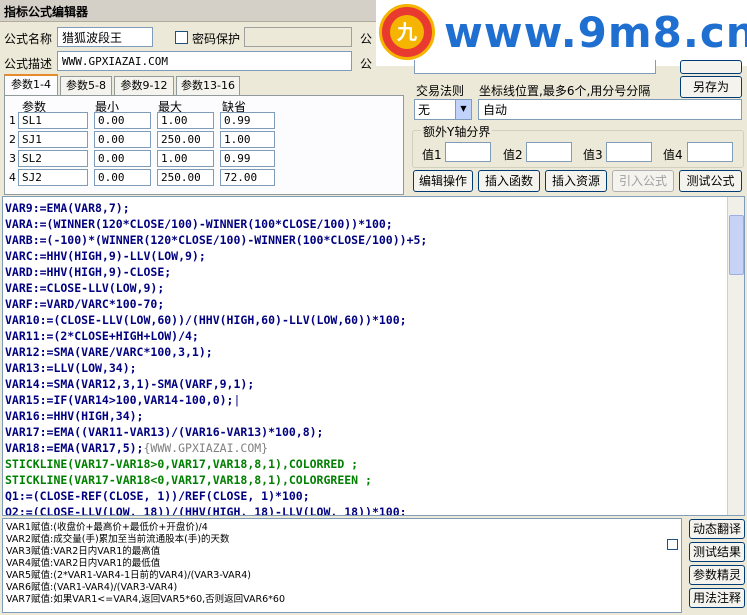 This screenshot has height=615, width=747. I want to click on y-value-1-input, so click(468, 152).